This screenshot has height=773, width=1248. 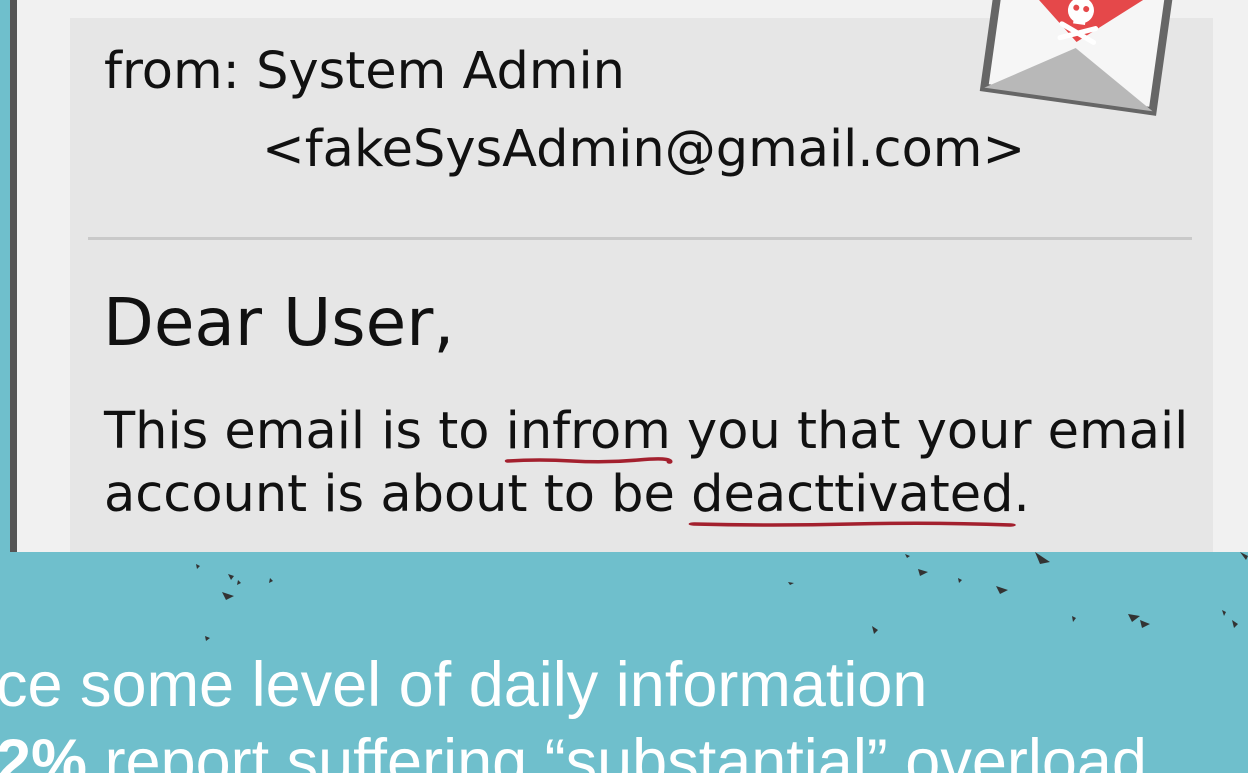 I want to click on email-body-line-2: account is about to be deacttivated., so click(x=567, y=498).